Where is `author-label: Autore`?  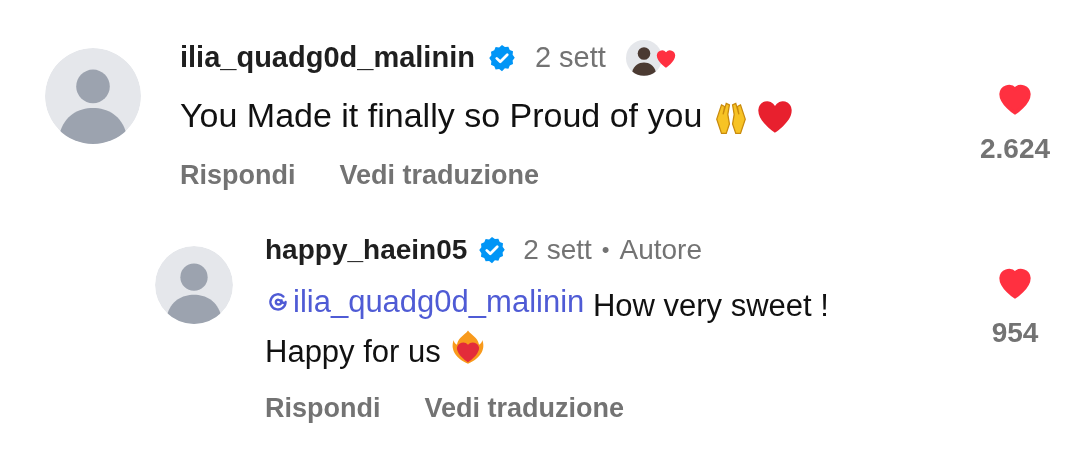 author-label: Autore is located at coordinates (660, 249).